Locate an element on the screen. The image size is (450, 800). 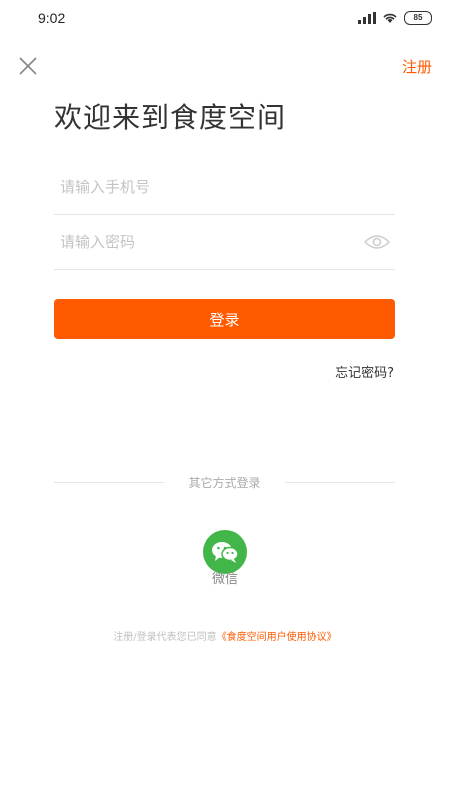
wechat-icon is located at coordinates (225, 552).